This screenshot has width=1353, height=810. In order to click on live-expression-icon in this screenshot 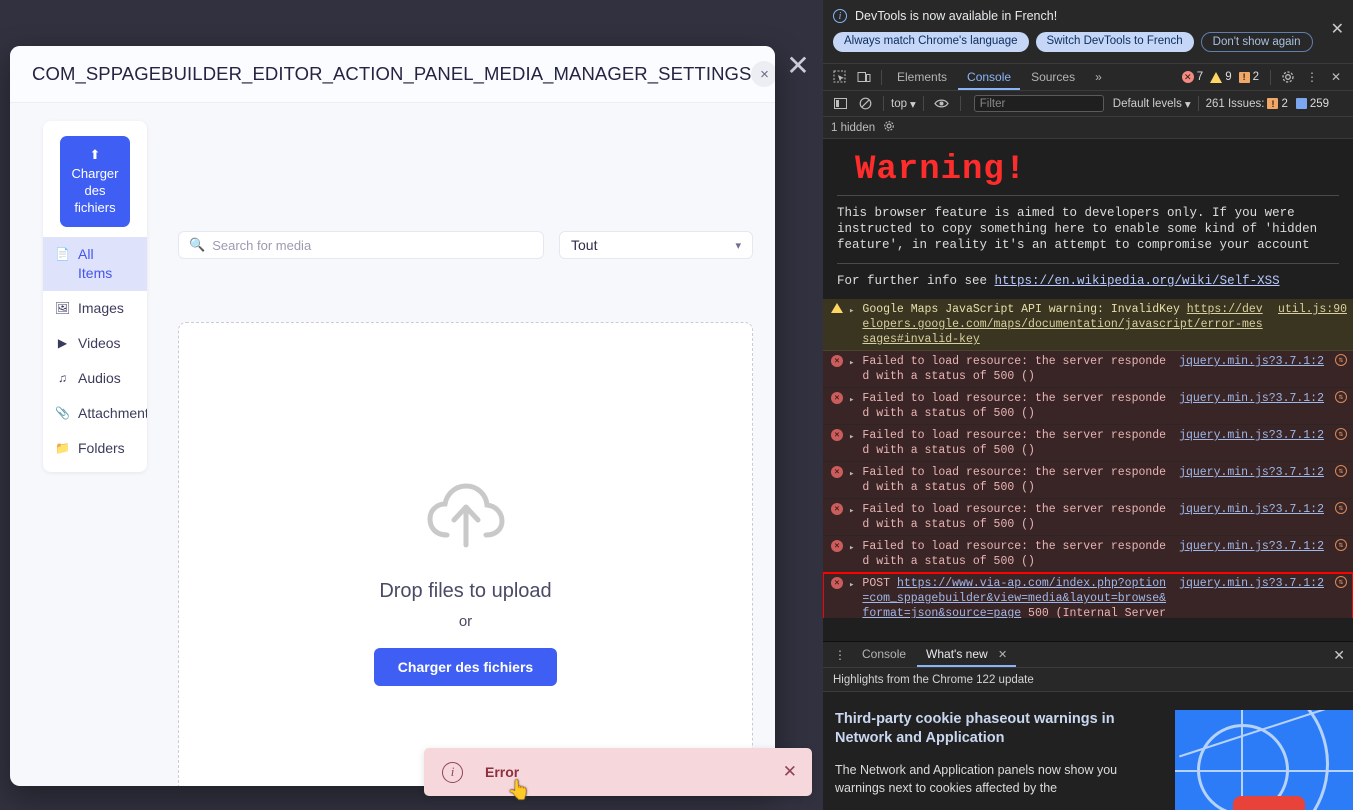, I will do `click(942, 104)`.